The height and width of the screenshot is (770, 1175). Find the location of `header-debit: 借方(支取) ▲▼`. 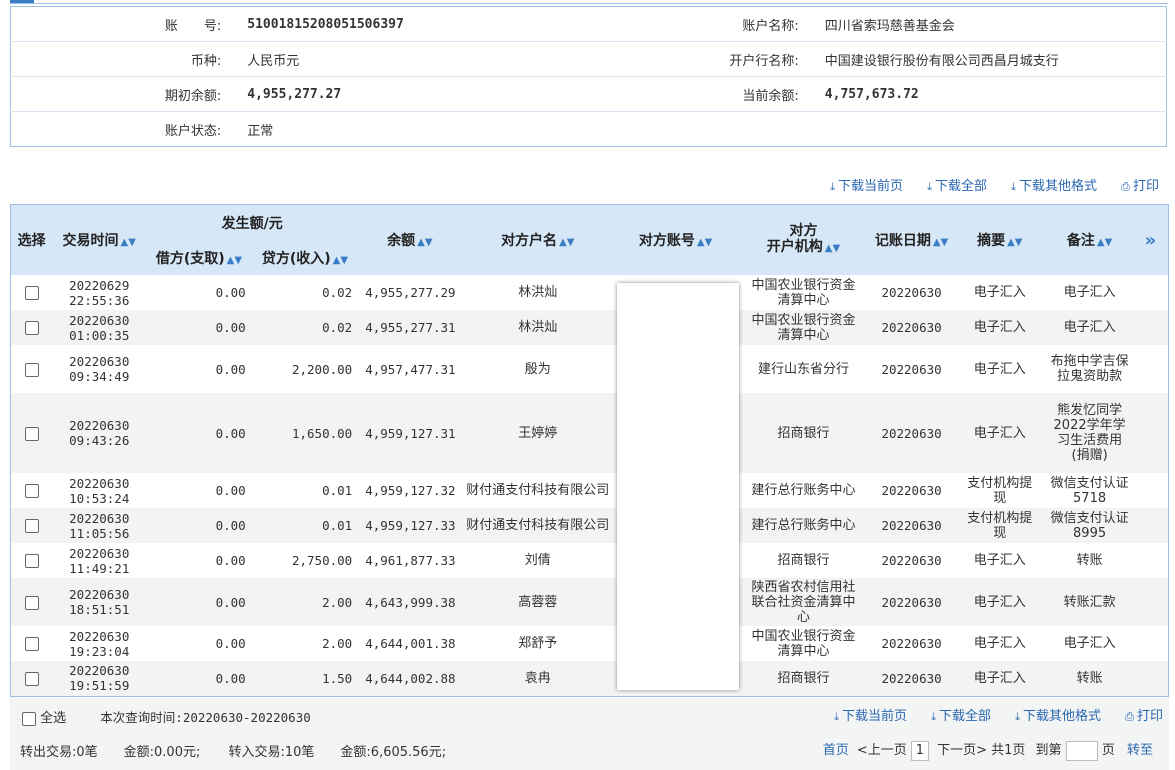

header-debit: 借方(支取) ▲▼ is located at coordinates (199, 257).